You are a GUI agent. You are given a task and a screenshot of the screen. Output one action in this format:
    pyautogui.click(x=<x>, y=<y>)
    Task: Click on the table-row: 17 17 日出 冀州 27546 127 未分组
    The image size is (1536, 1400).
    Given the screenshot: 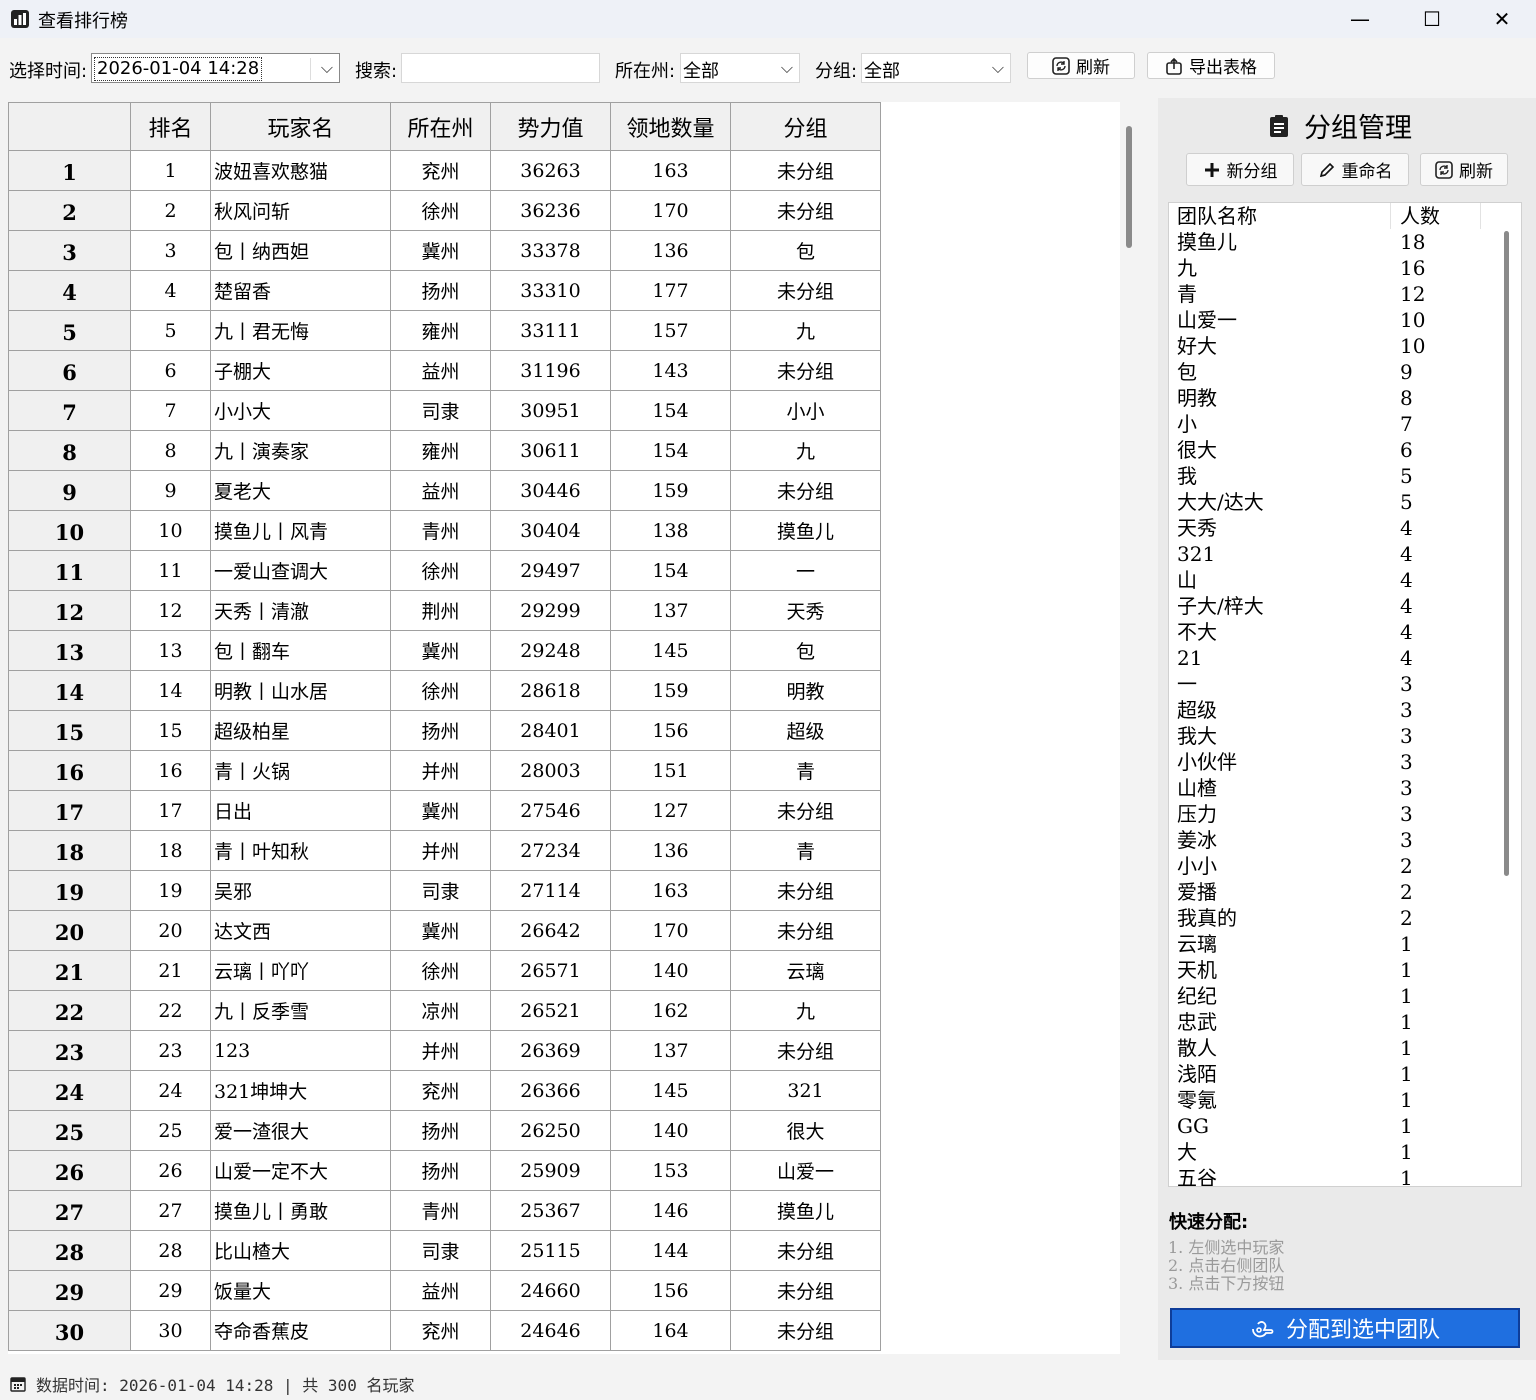 What is the action you would take?
    pyautogui.click(x=444, y=810)
    